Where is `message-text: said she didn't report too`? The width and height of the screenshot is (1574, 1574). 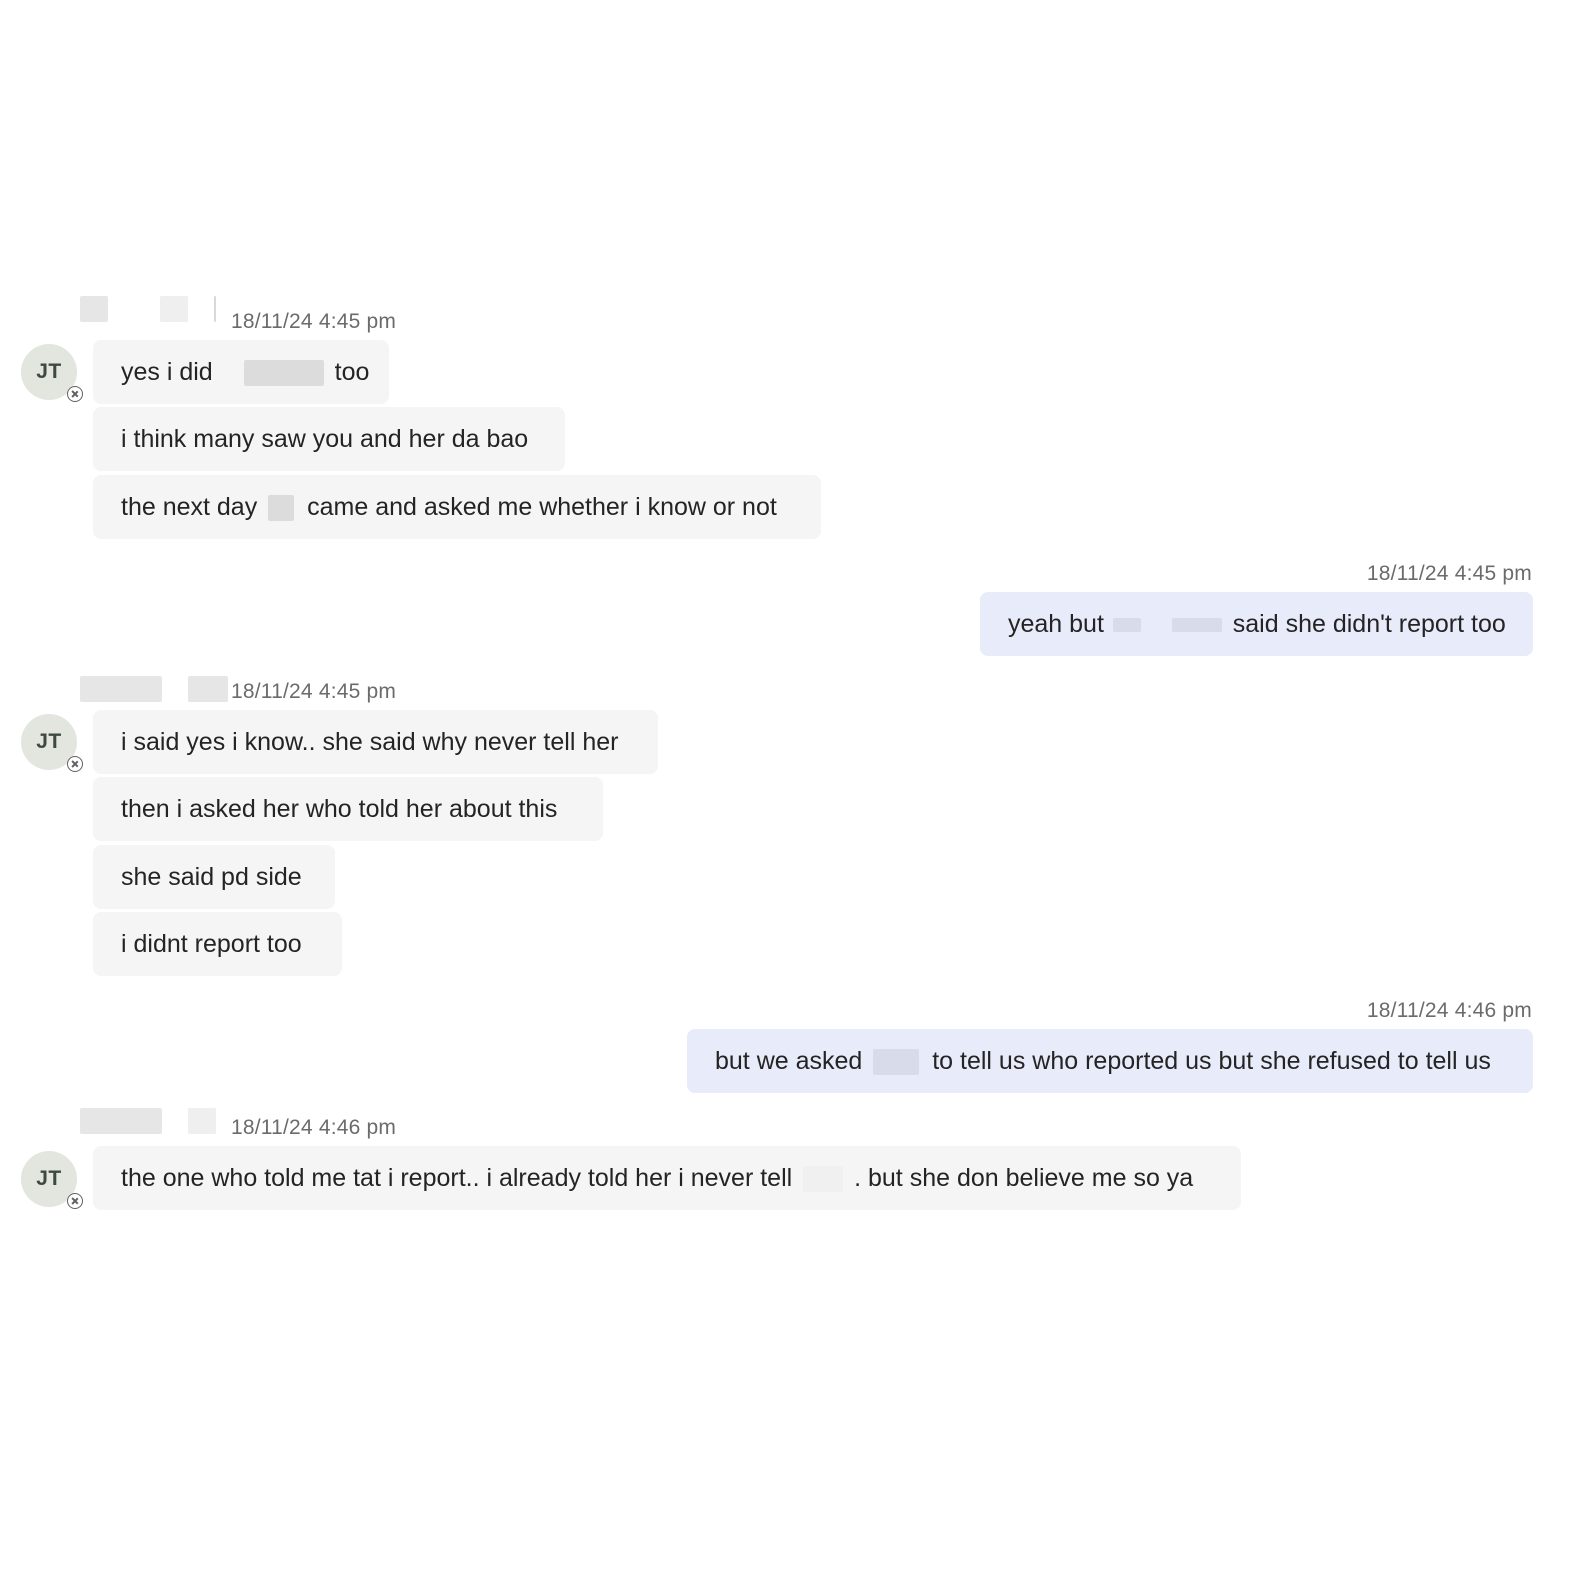
message-text: said she didn't report too is located at coordinates (1369, 624).